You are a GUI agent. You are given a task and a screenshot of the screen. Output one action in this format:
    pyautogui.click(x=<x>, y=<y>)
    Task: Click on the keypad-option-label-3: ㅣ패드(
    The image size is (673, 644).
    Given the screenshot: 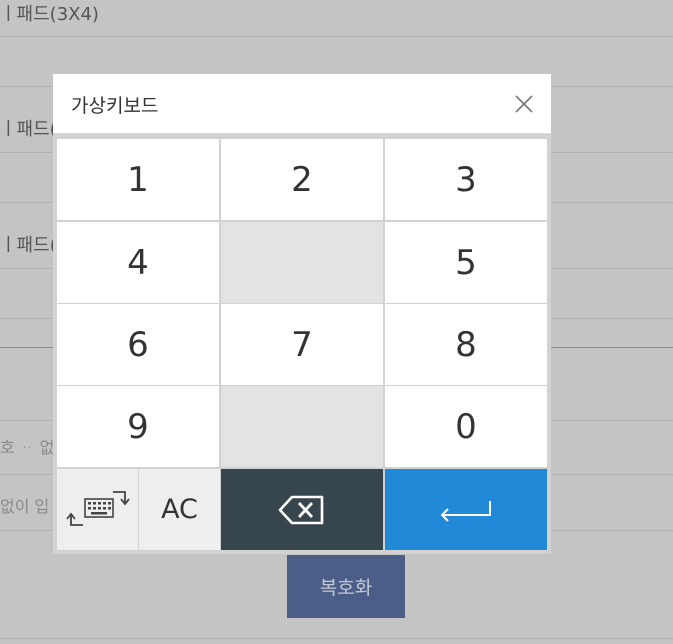 What is the action you would take?
    pyautogui.click(x=28, y=245)
    